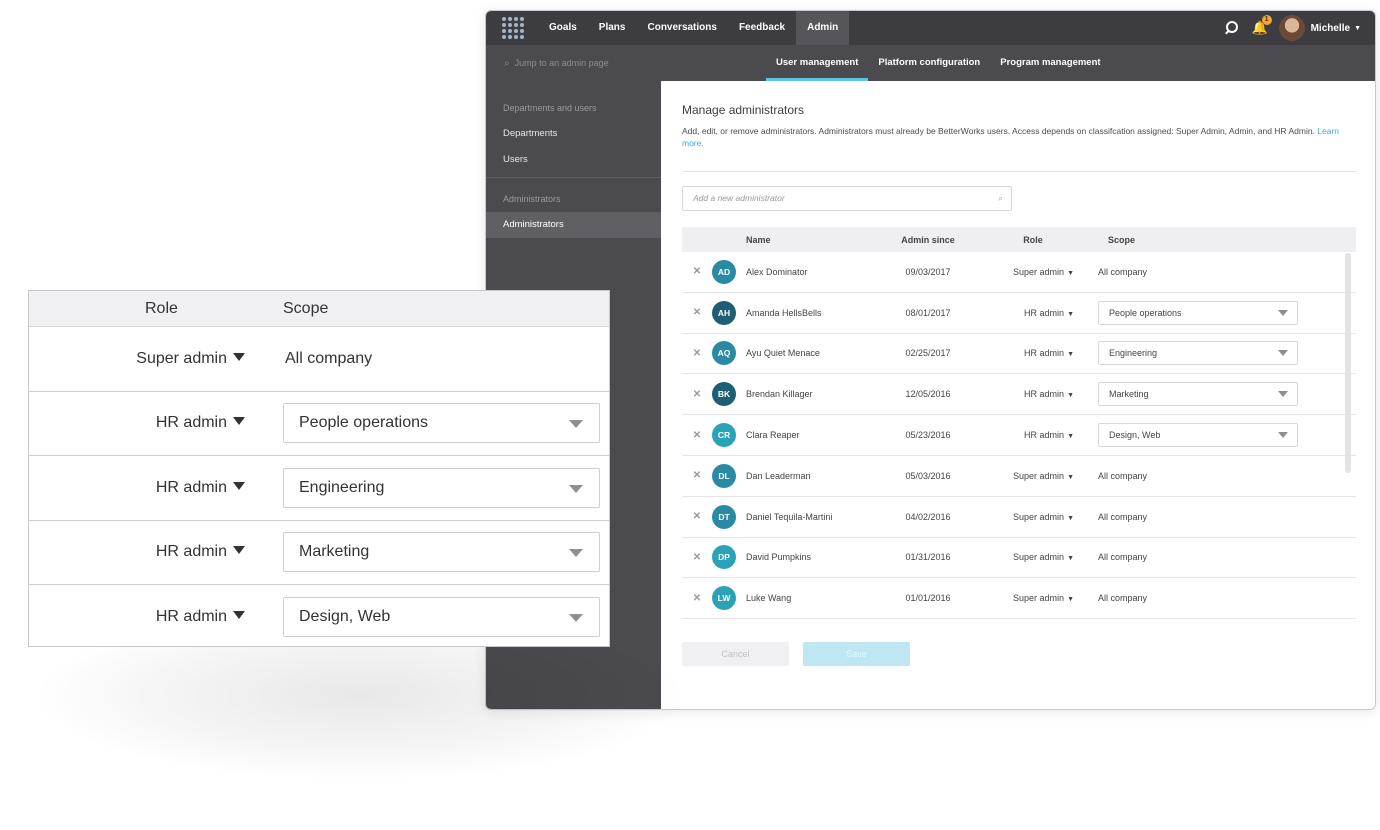 The image size is (1380, 830). I want to click on scope-cell: All company, so click(1227, 272).